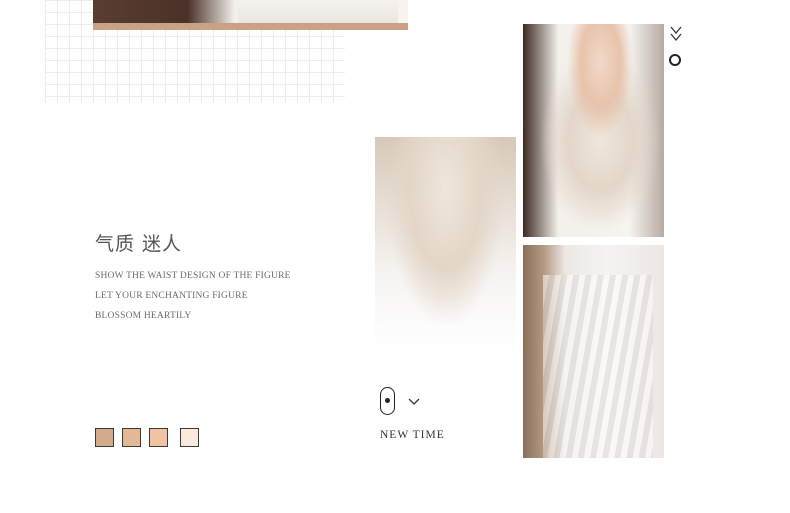 This screenshot has width=790, height=513. Describe the element at coordinates (171, 296) in the screenshot. I see `tagline-line-2: LET YOUR ENCHANTING FIGURE` at that location.